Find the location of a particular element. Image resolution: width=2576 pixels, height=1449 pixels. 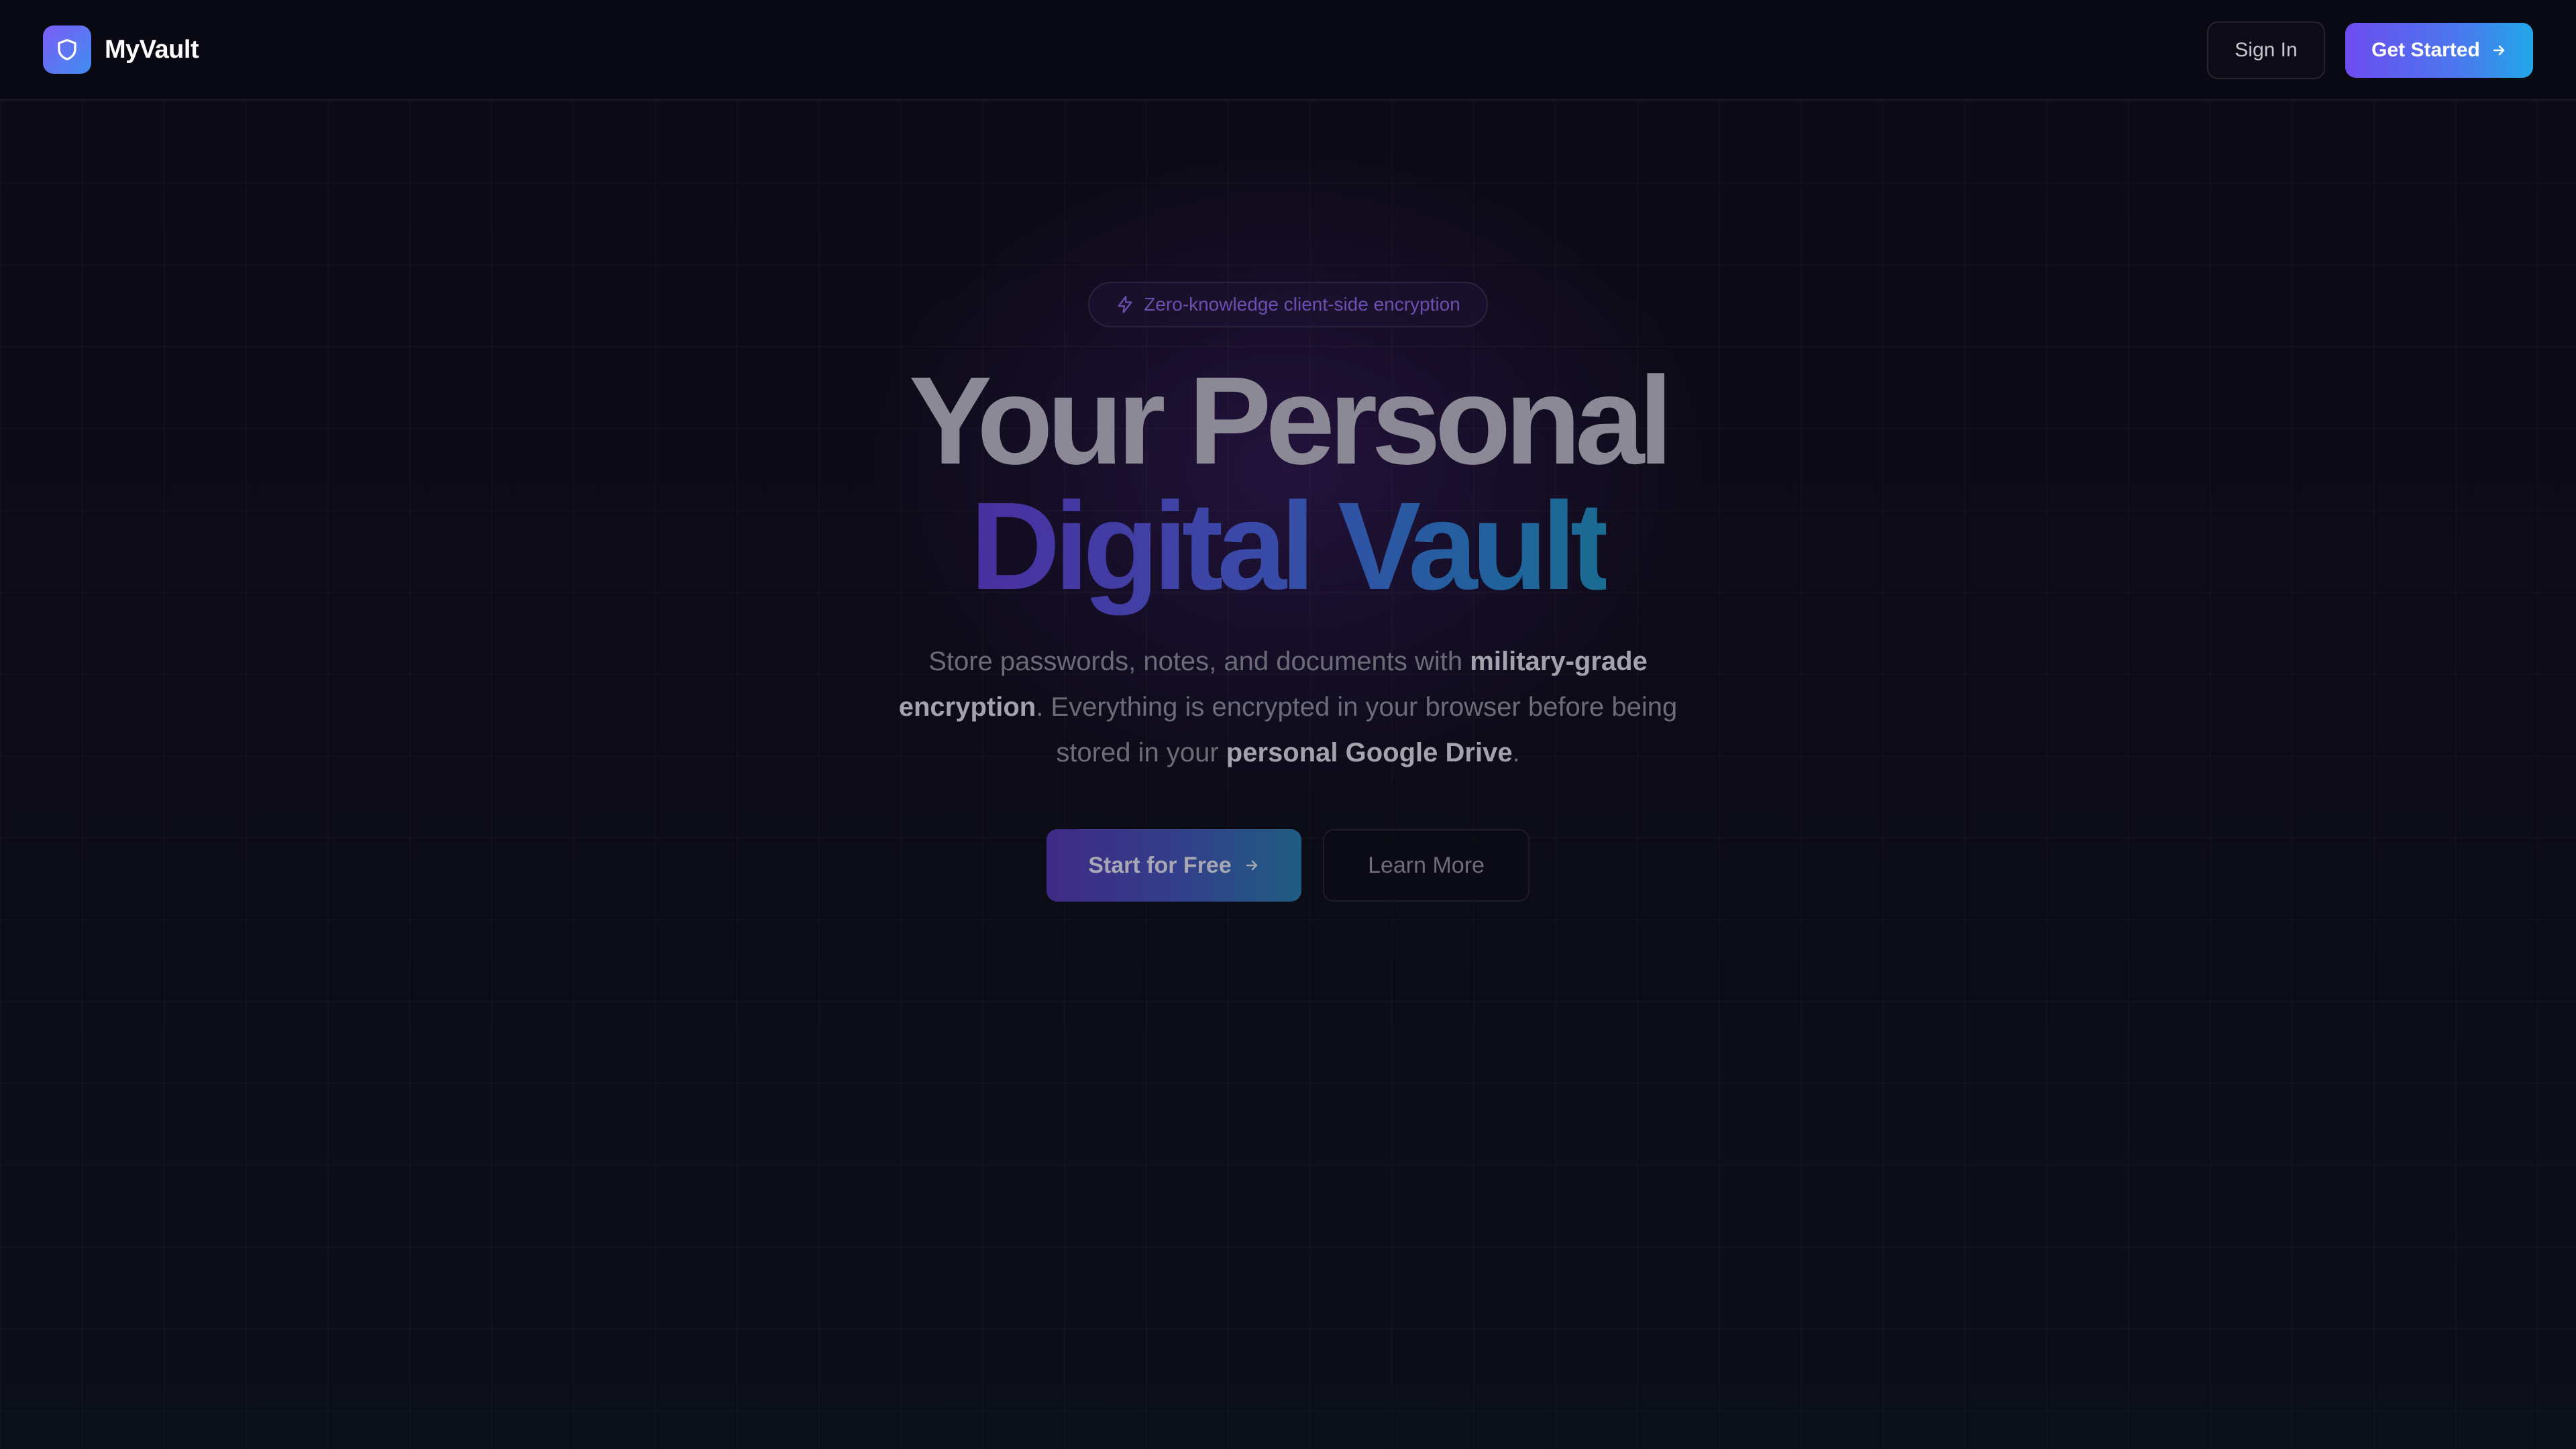

brand-name: MyVault is located at coordinates (152, 50).